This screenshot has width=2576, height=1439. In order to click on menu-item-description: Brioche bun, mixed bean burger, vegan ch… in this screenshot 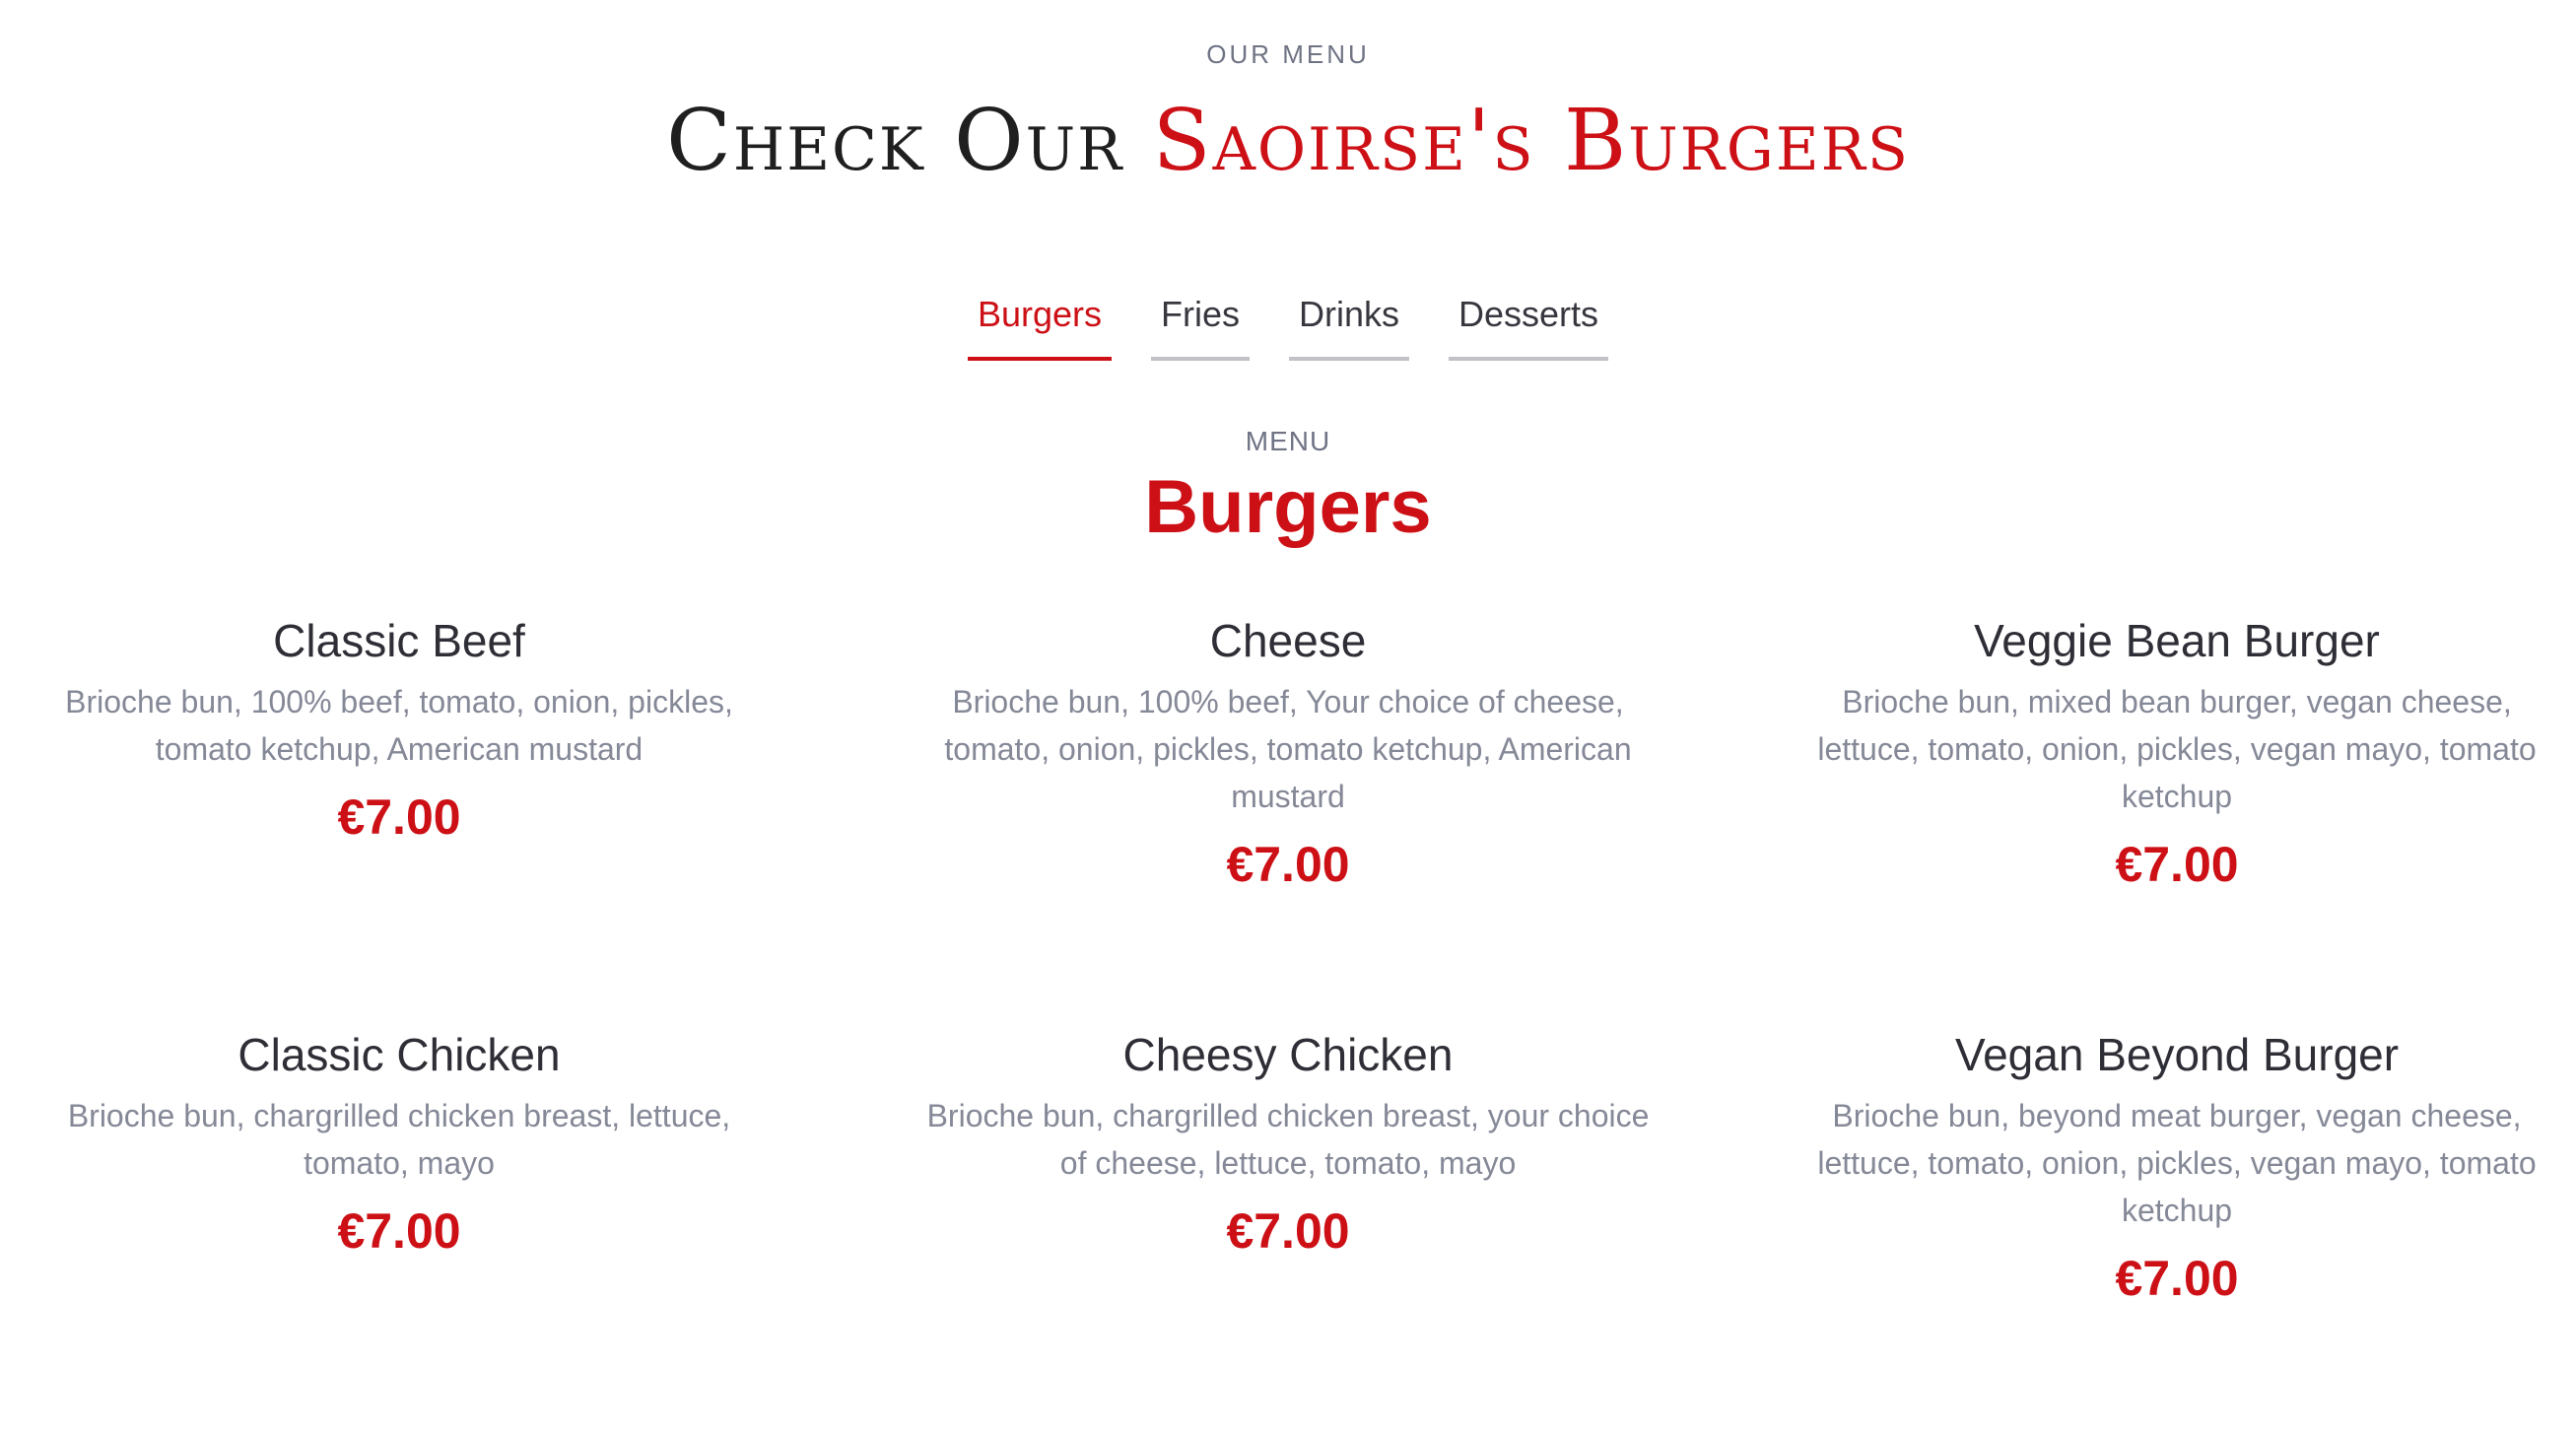, I will do `click(2177, 749)`.